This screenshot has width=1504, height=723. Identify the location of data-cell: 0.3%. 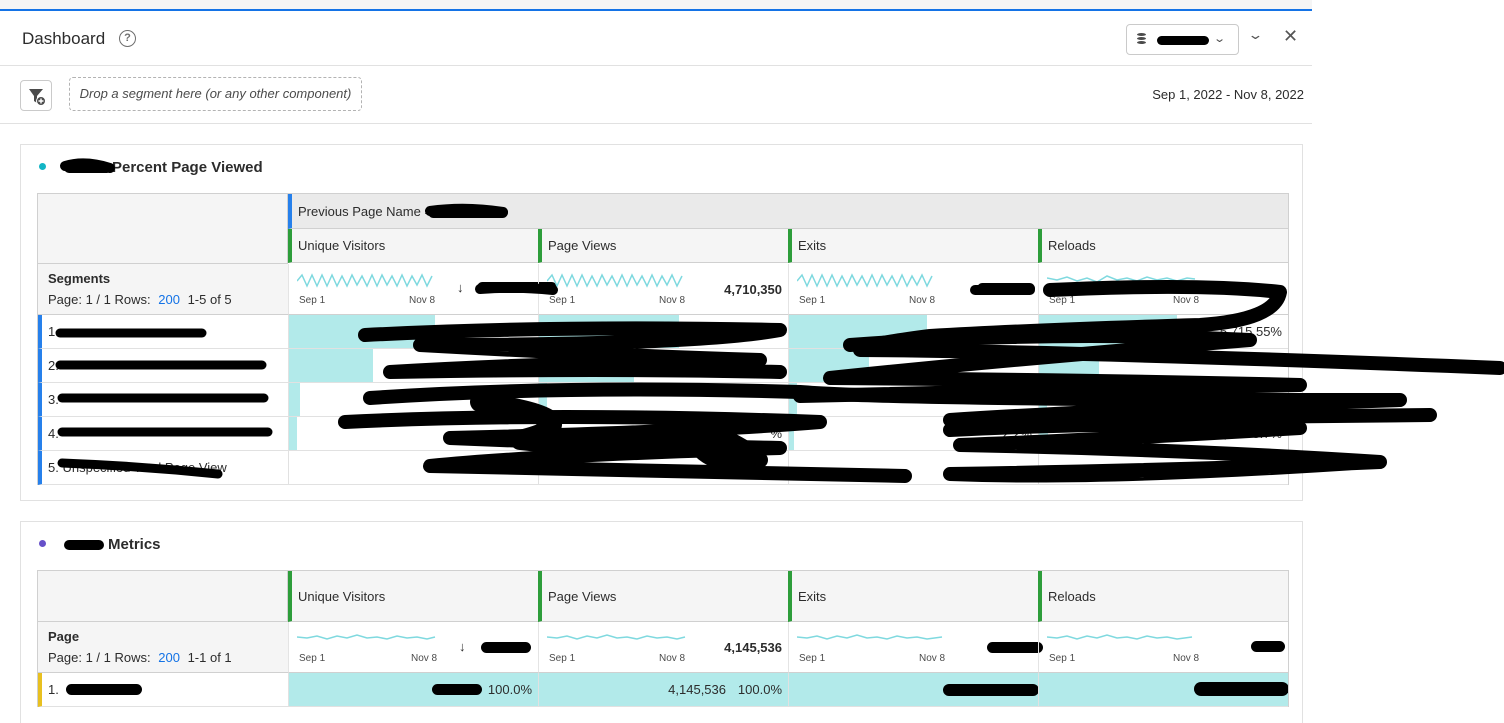
(413, 468).